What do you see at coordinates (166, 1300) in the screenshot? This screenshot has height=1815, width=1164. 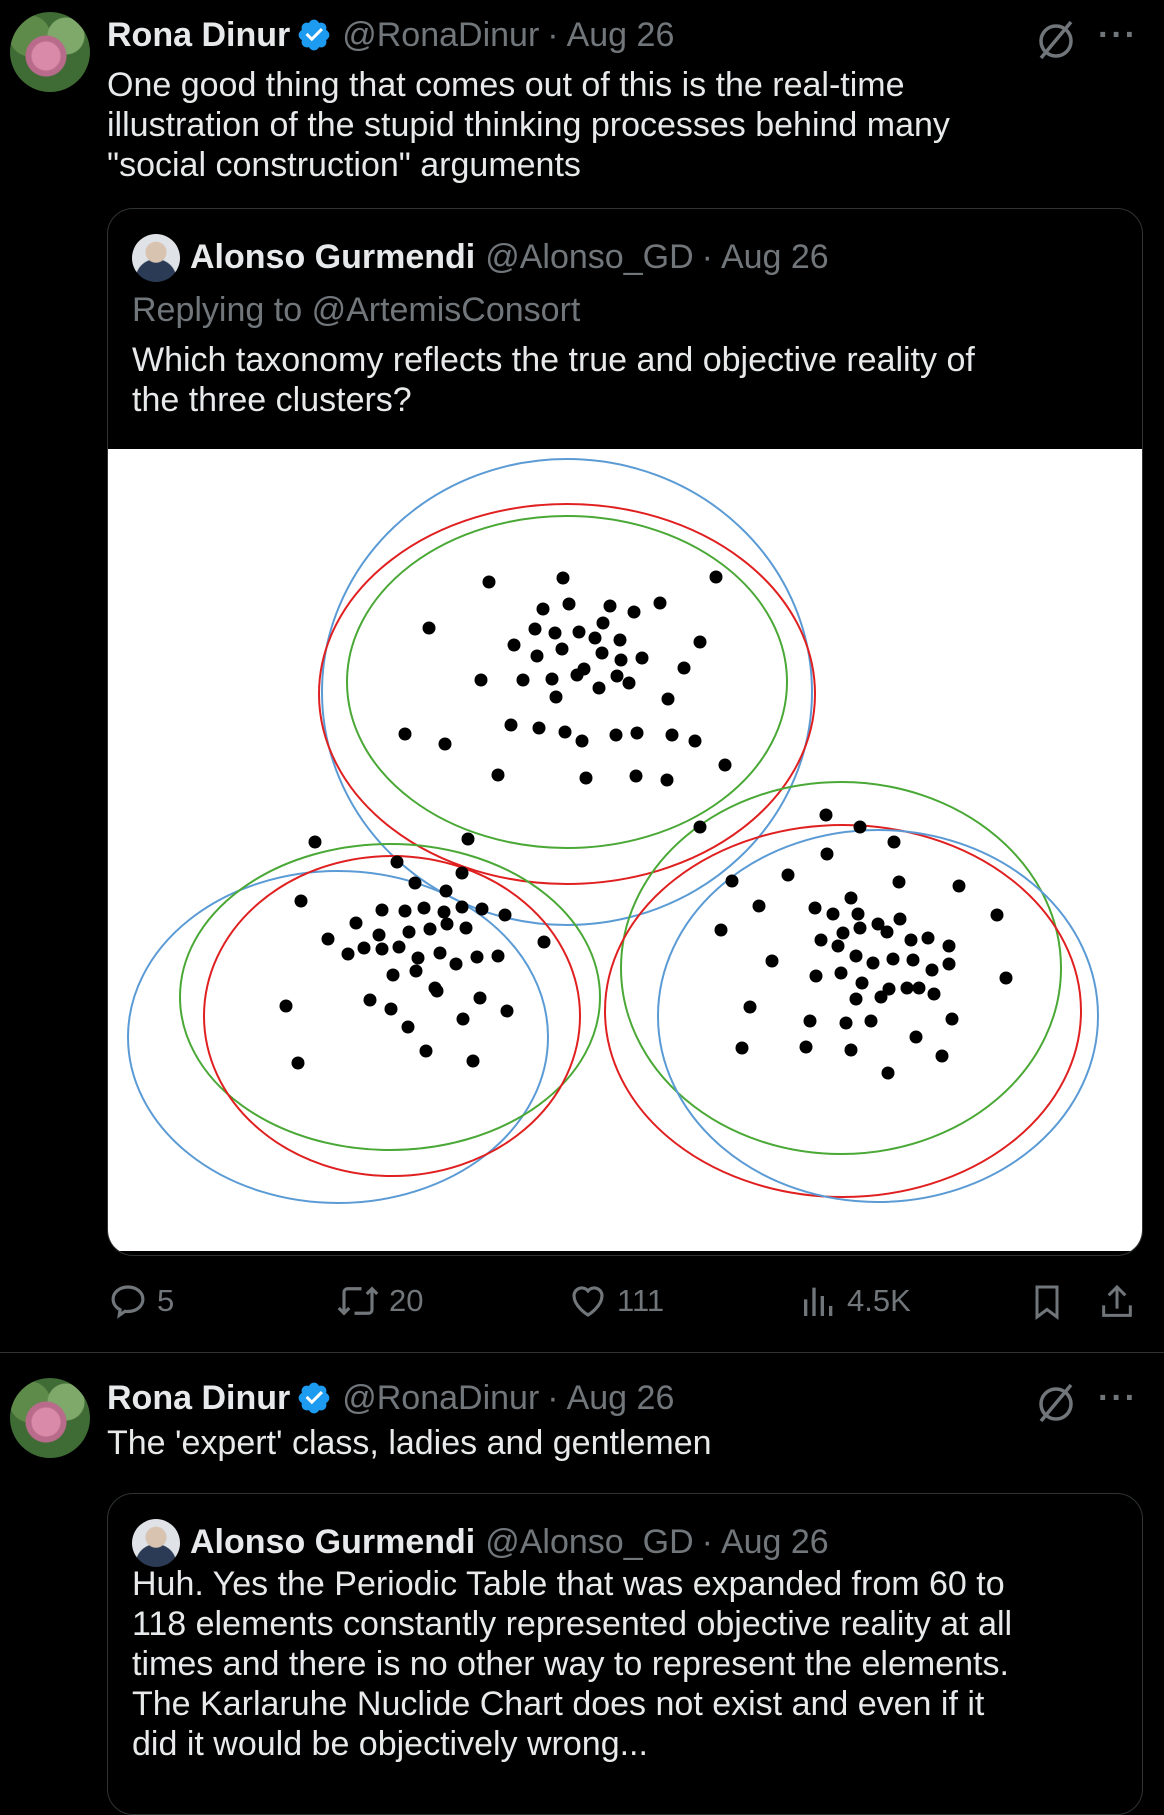 I see `reply-count: 5` at bounding box center [166, 1300].